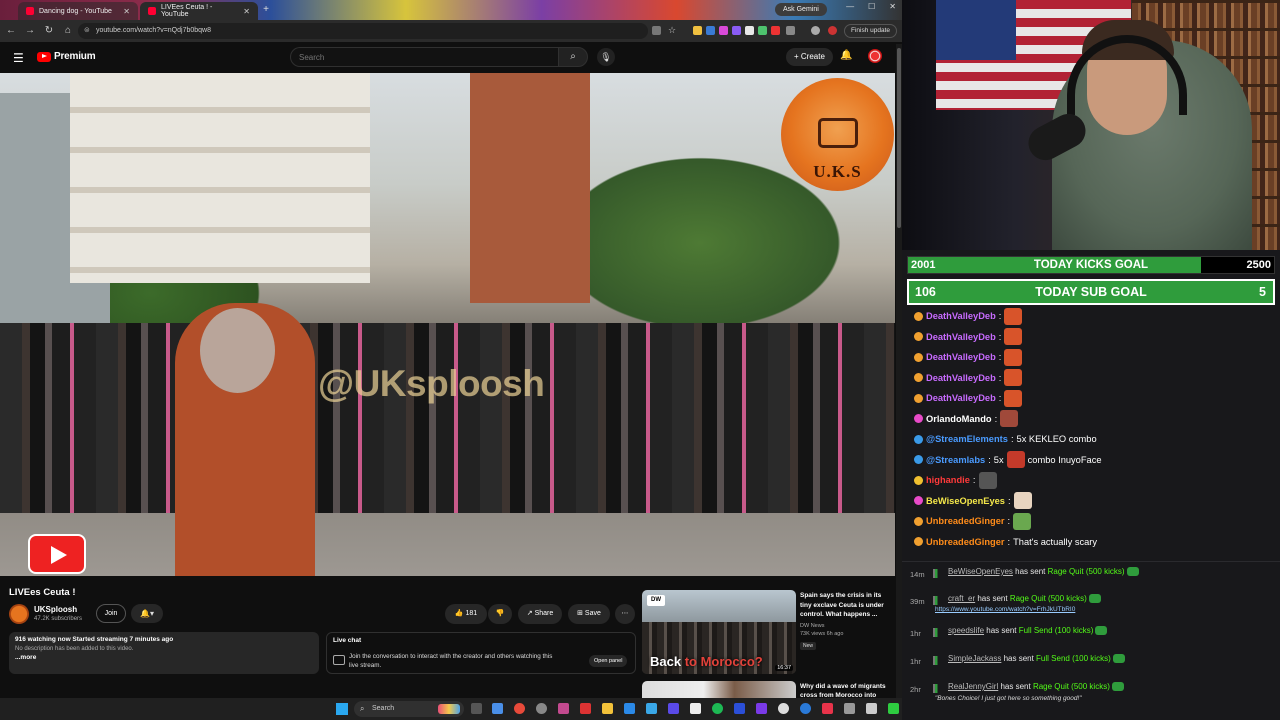  What do you see at coordinates (342, 709) in the screenshot?
I see `windows-start-icon` at bounding box center [342, 709].